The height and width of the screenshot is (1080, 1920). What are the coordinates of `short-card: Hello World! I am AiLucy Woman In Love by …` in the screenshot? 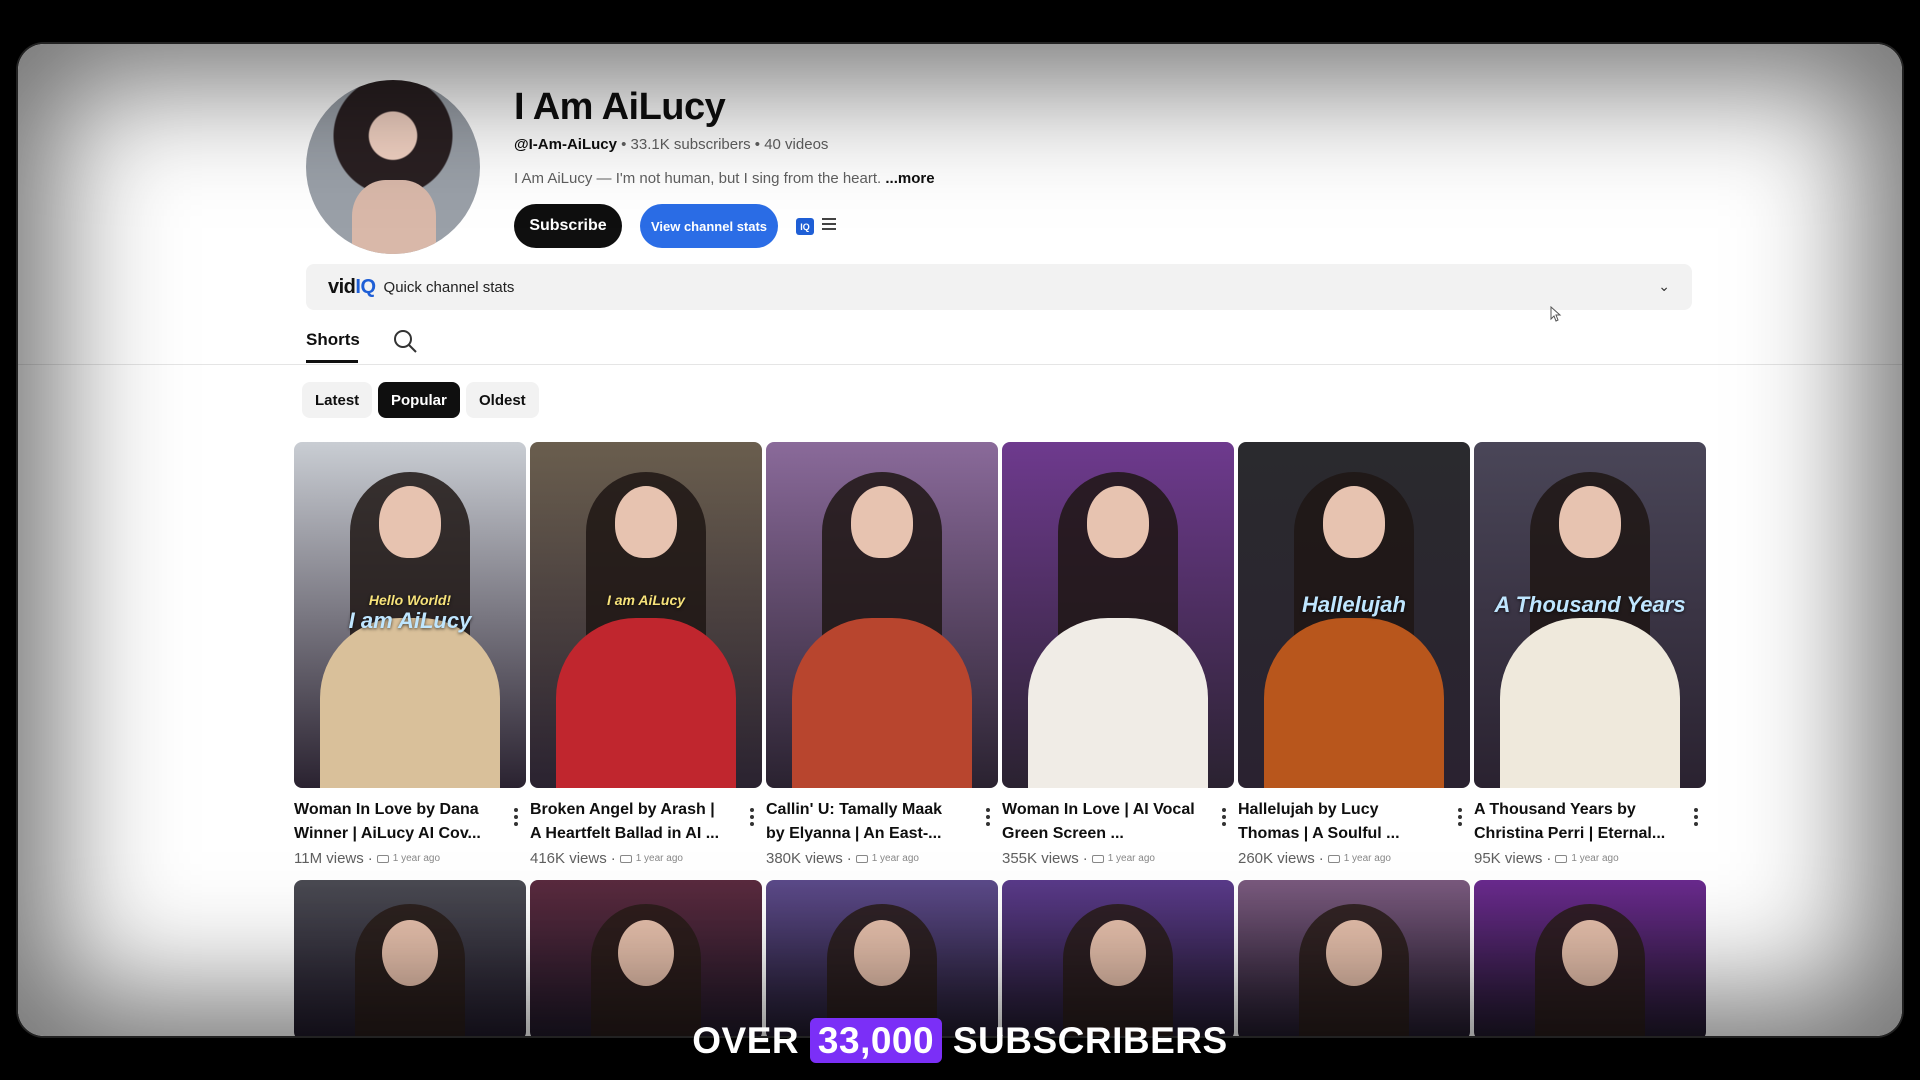 It's located at (410, 654).